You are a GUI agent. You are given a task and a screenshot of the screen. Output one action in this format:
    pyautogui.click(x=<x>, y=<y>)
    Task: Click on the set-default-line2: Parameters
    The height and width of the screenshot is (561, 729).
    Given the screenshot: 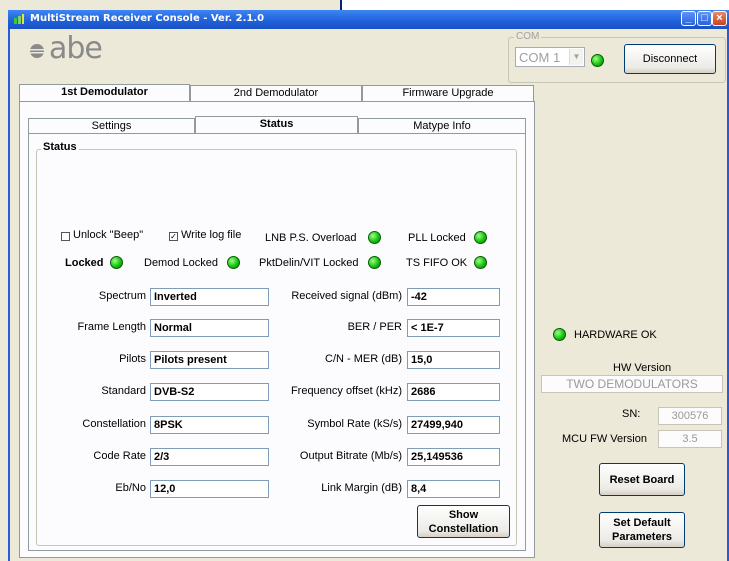 What is the action you would take?
    pyautogui.click(x=642, y=537)
    